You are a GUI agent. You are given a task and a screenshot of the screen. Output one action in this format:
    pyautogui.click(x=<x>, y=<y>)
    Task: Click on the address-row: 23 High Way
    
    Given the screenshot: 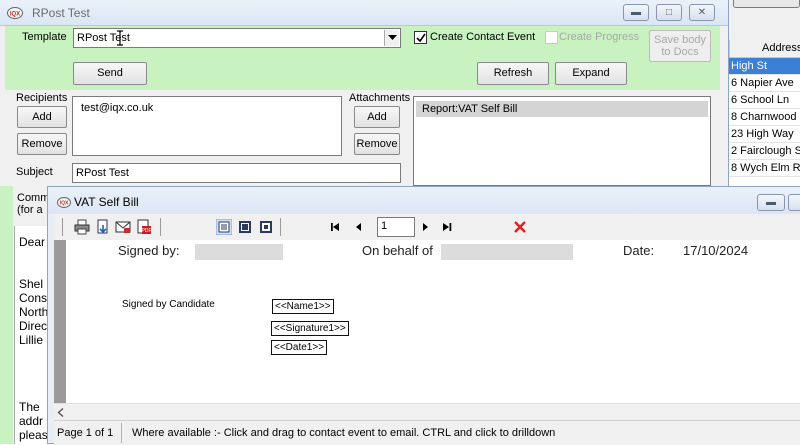 What is the action you would take?
    pyautogui.click(x=764, y=134)
    